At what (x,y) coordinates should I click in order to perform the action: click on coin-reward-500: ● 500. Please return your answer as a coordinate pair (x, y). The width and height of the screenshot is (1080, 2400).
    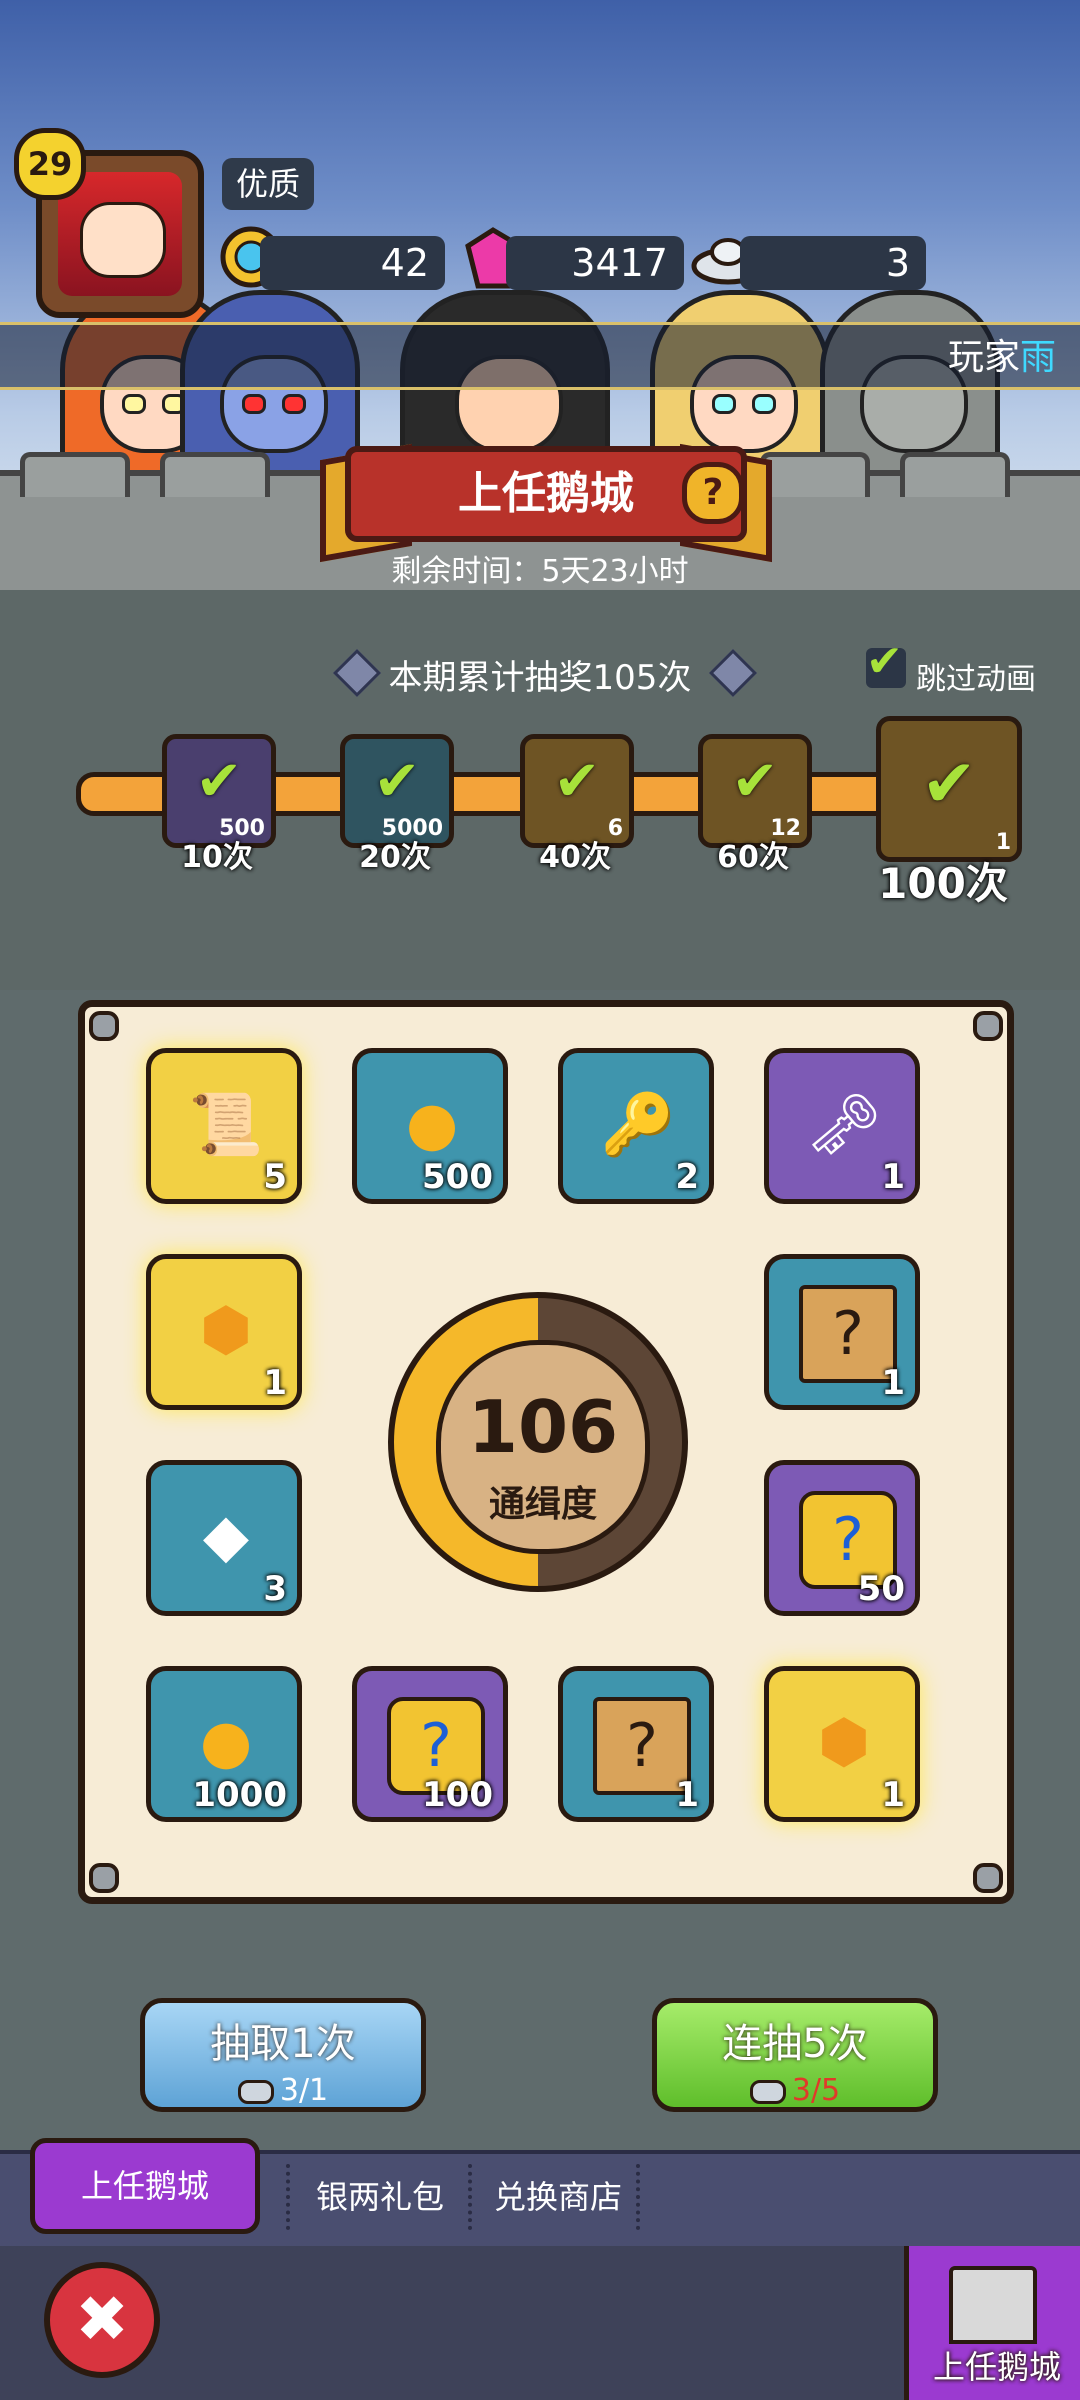
    Looking at the image, I should click on (430, 1126).